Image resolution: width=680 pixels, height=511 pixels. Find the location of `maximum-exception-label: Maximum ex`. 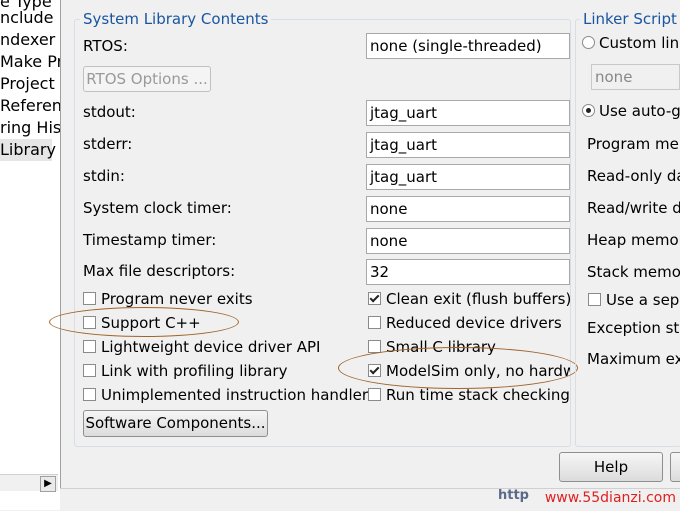

maximum-exception-label: Maximum ex is located at coordinates (633, 359).